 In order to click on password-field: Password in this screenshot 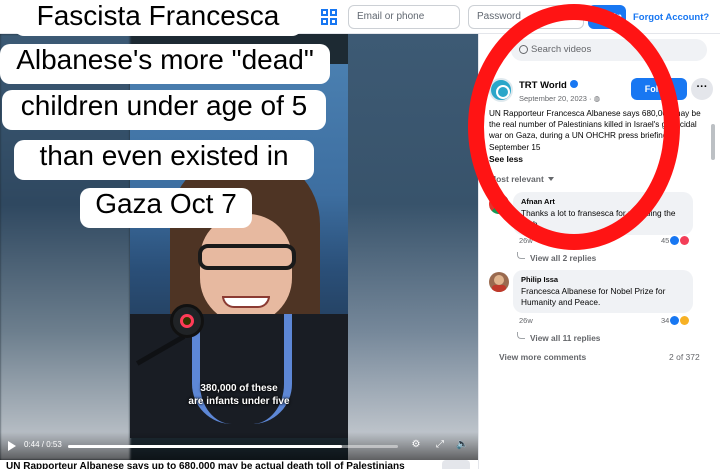, I will do `click(526, 17)`.